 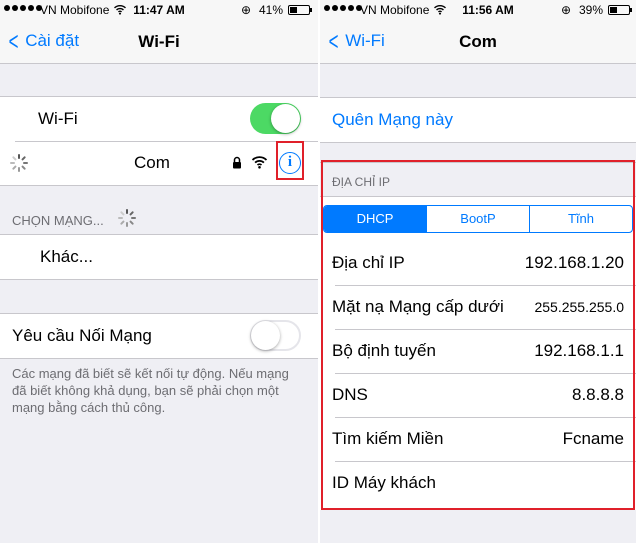 What do you see at coordinates (290, 160) in the screenshot?
I see `info-highlight-box` at bounding box center [290, 160].